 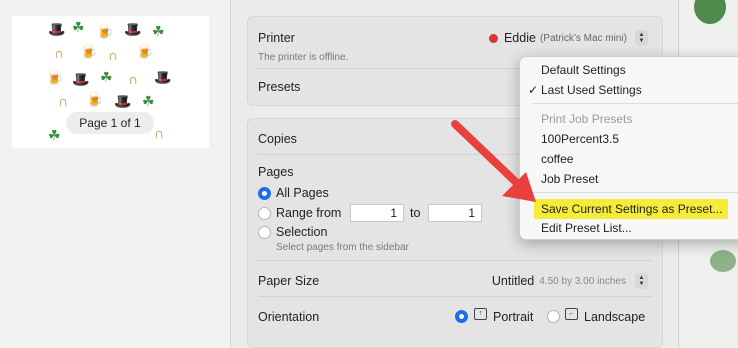 I want to click on printer-icon, so click(x=493, y=38).